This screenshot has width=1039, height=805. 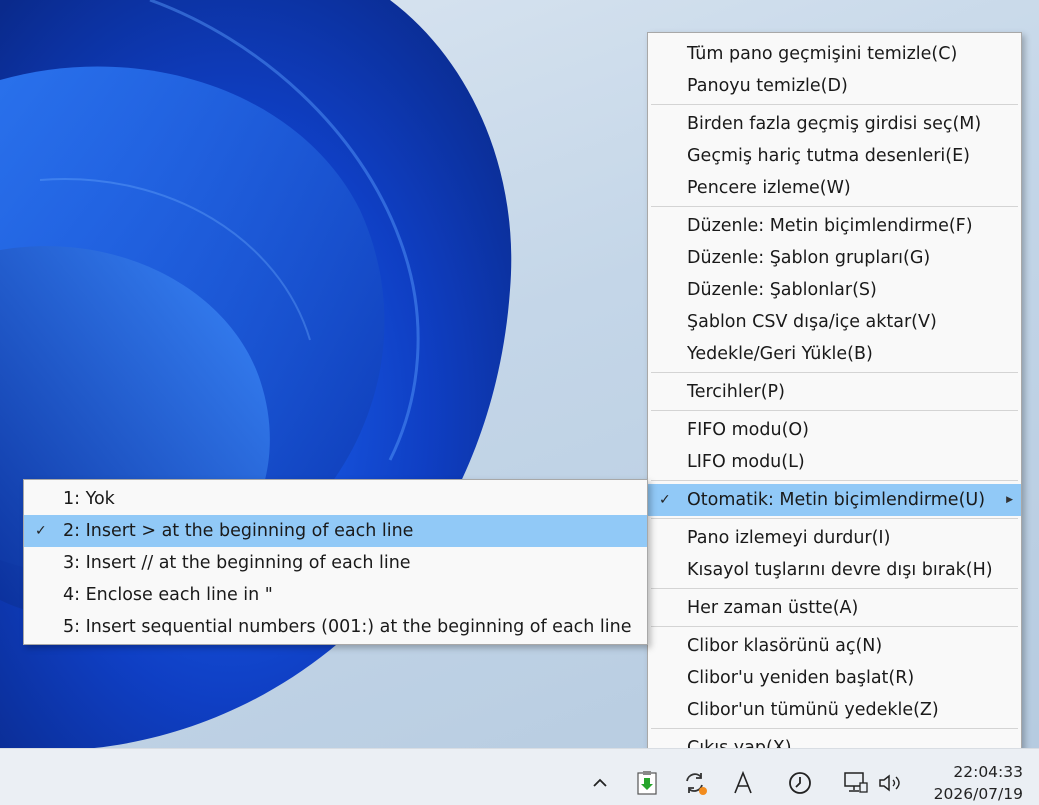 I want to click on sync-icon, so click(x=695, y=783).